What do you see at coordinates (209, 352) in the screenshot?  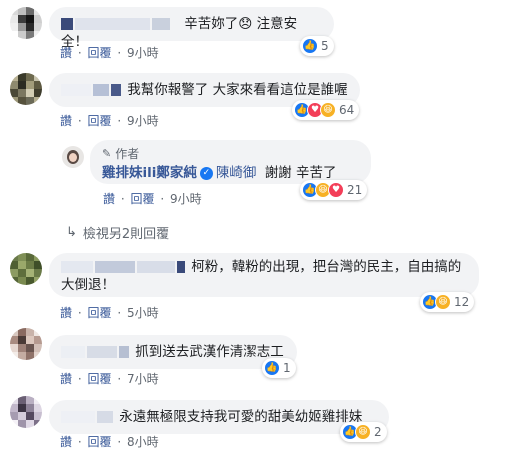 I see `comment-text: 抓到送去武漢作清潔志工` at bounding box center [209, 352].